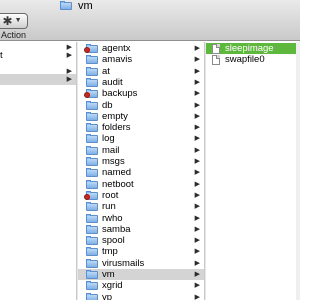 Image resolution: width=320 pixels, height=300 pixels. I want to click on folder-item-label: samba, so click(116, 229).